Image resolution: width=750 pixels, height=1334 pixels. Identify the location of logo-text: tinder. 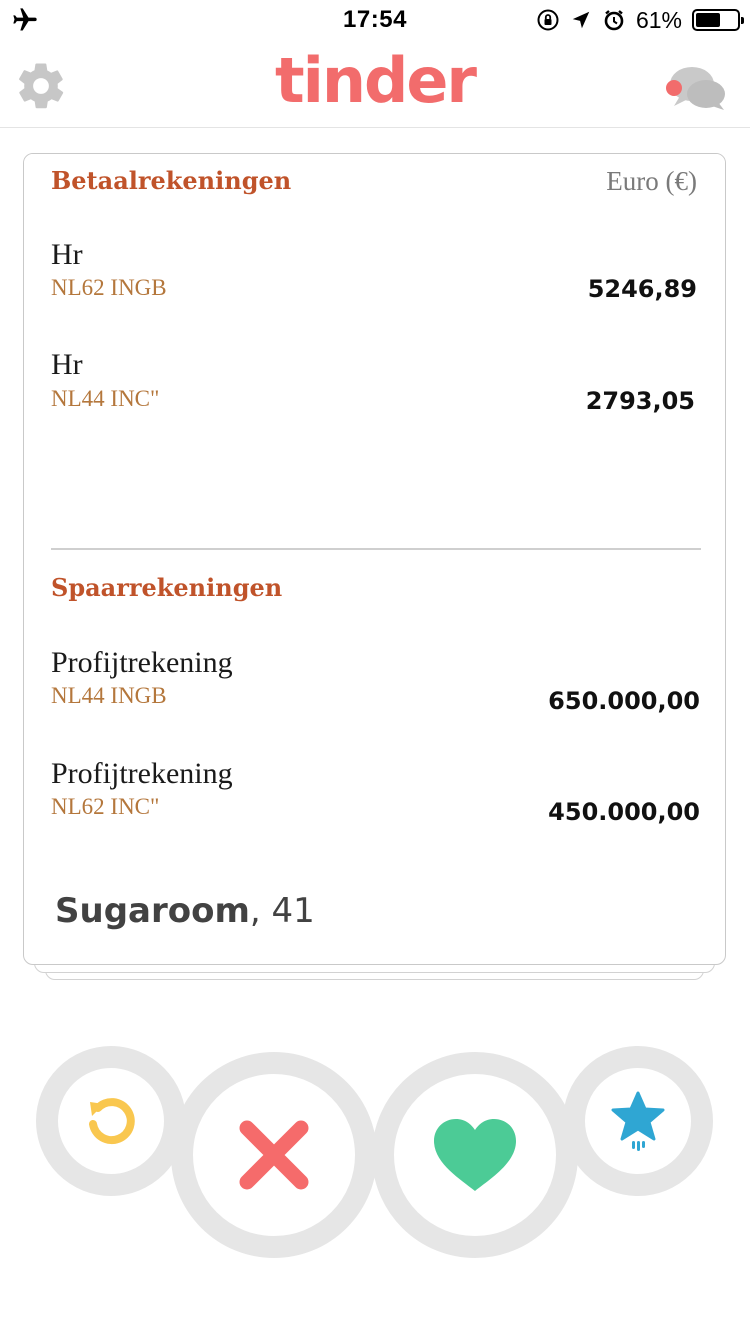
(375, 80).